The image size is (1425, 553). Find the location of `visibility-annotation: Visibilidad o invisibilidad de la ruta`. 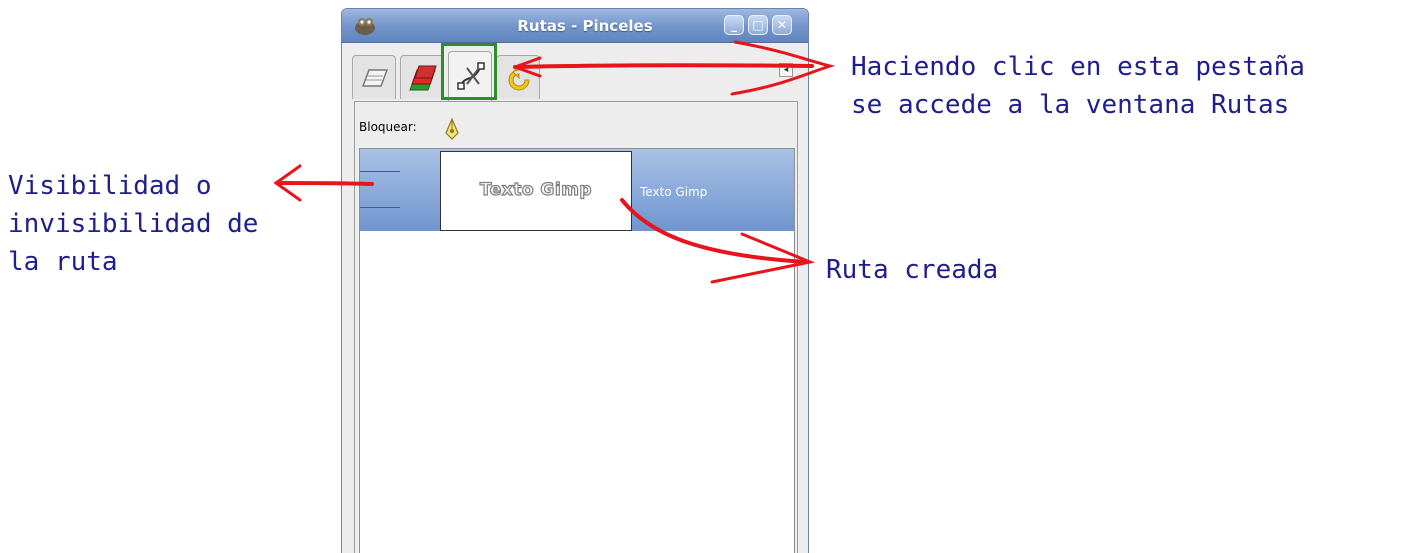

visibility-annotation: Visibilidad o invisibilidad de la ruta is located at coordinates (133, 224).